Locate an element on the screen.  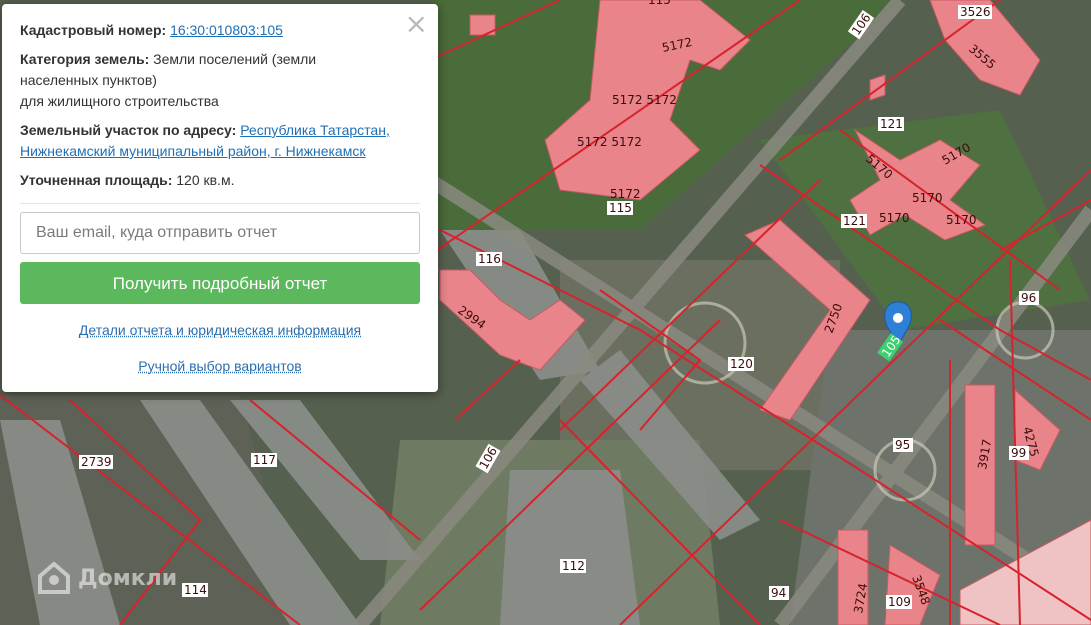
category-label: Категория земель: is located at coordinates (85, 59).